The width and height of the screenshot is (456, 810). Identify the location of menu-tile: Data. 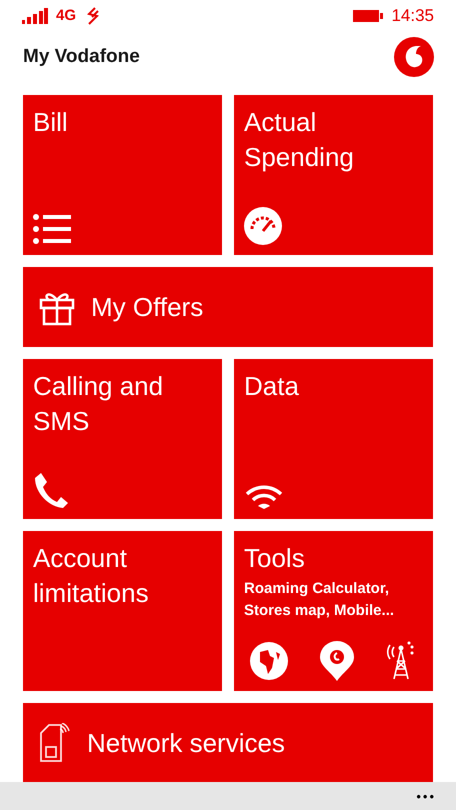
(333, 439).